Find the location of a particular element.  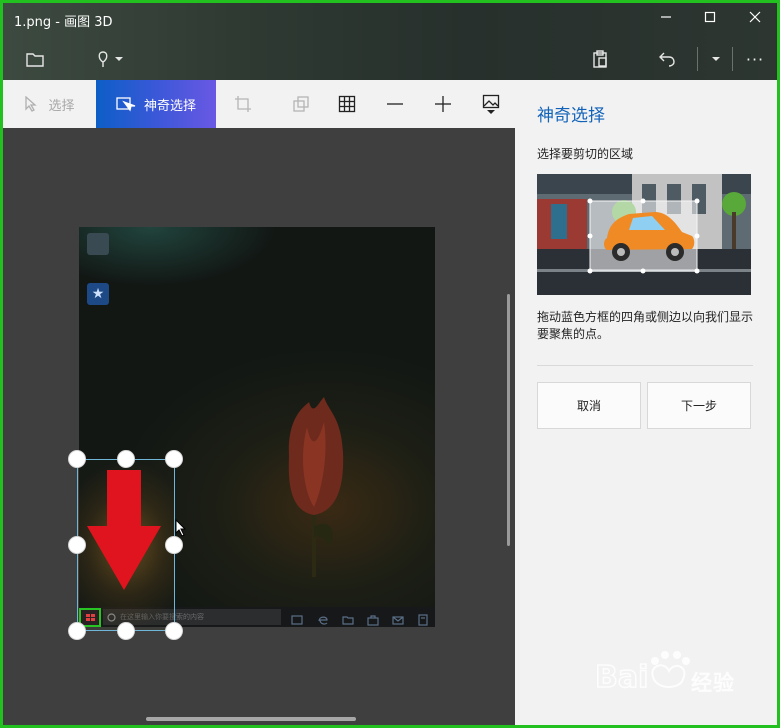

image-settings-button is located at coordinates (491, 104).